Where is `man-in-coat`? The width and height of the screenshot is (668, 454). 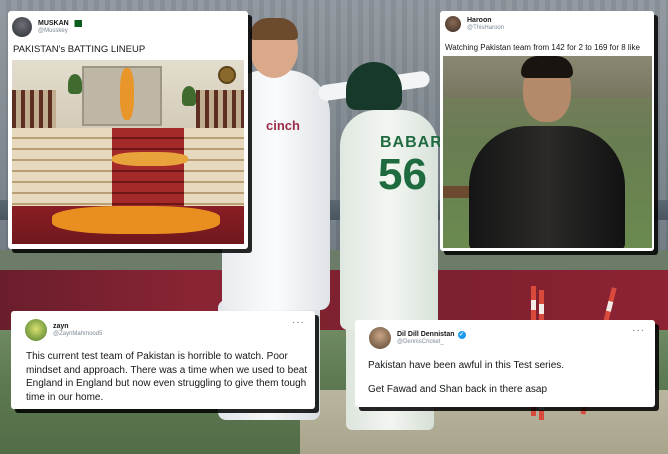
man-in-coat is located at coordinates (547, 187).